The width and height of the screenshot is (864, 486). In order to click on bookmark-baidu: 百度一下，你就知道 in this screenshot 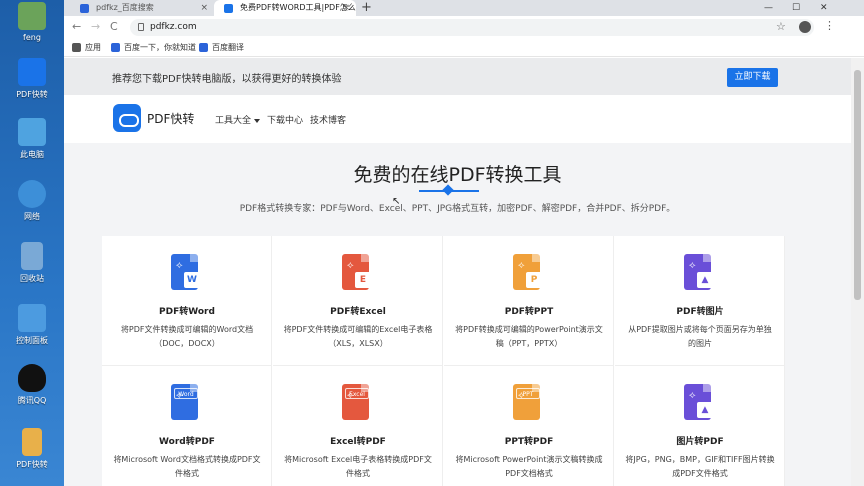, I will do `click(153, 47)`.